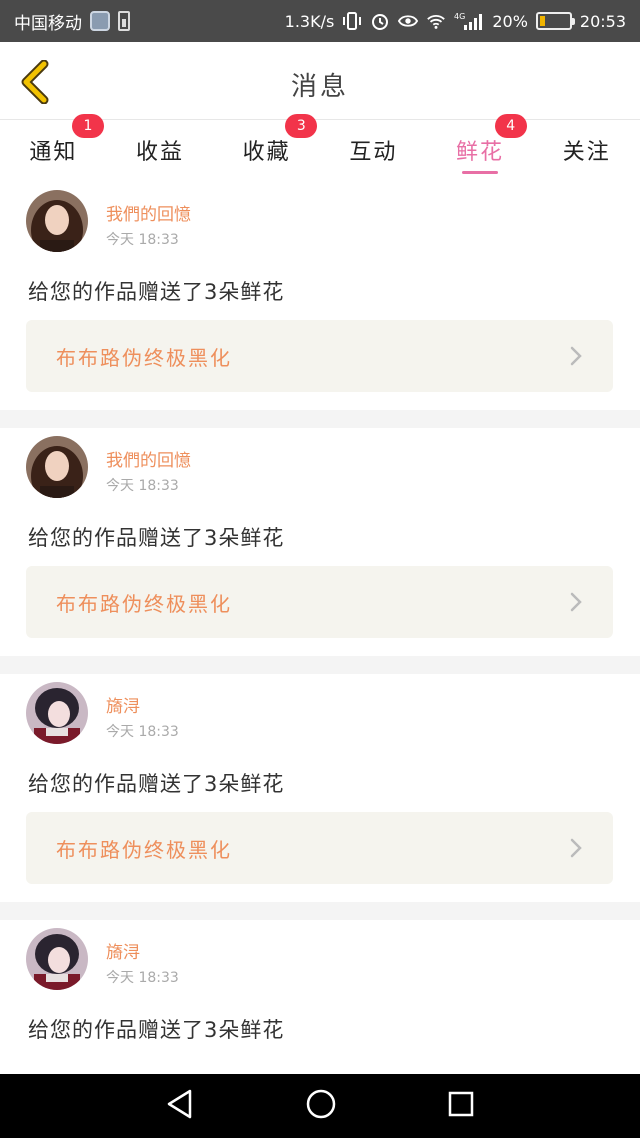 The height and width of the screenshot is (1138, 640). Describe the element at coordinates (301, 126) in the screenshot. I see `unread-badge: 3` at that location.